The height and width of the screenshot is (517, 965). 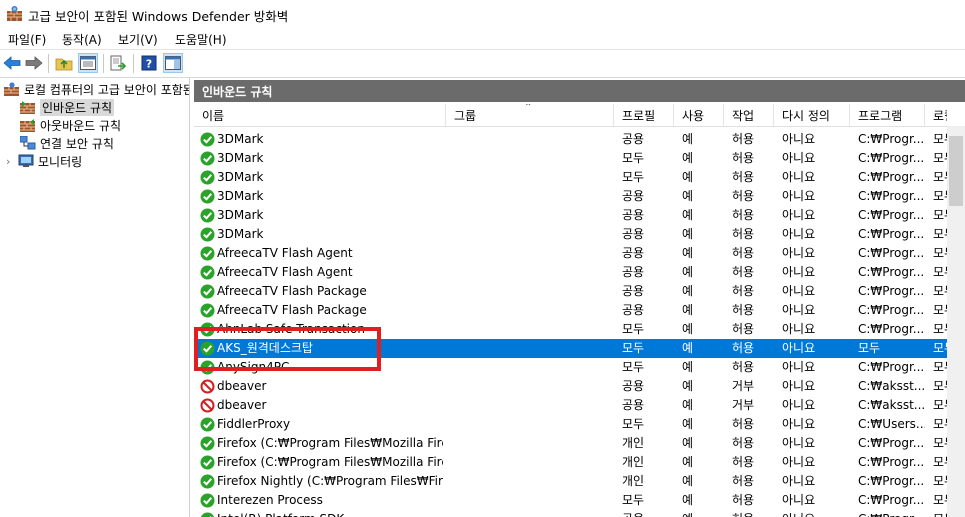 I want to click on help-button: ?, so click(x=149, y=63).